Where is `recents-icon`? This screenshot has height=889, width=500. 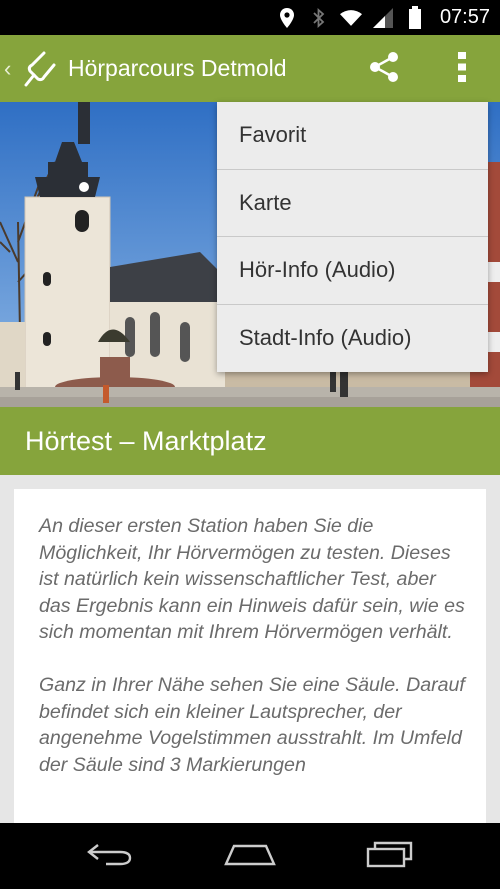 recents-icon is located at coordinates (390, 856).